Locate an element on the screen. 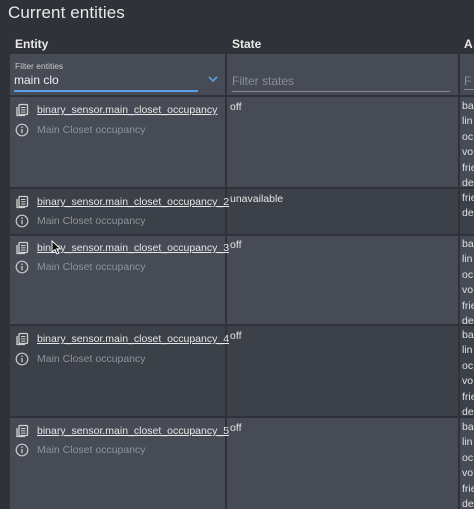  entity-id-link: binary_sensor.main_closet_occupancy is located at coordinates (127, 110).